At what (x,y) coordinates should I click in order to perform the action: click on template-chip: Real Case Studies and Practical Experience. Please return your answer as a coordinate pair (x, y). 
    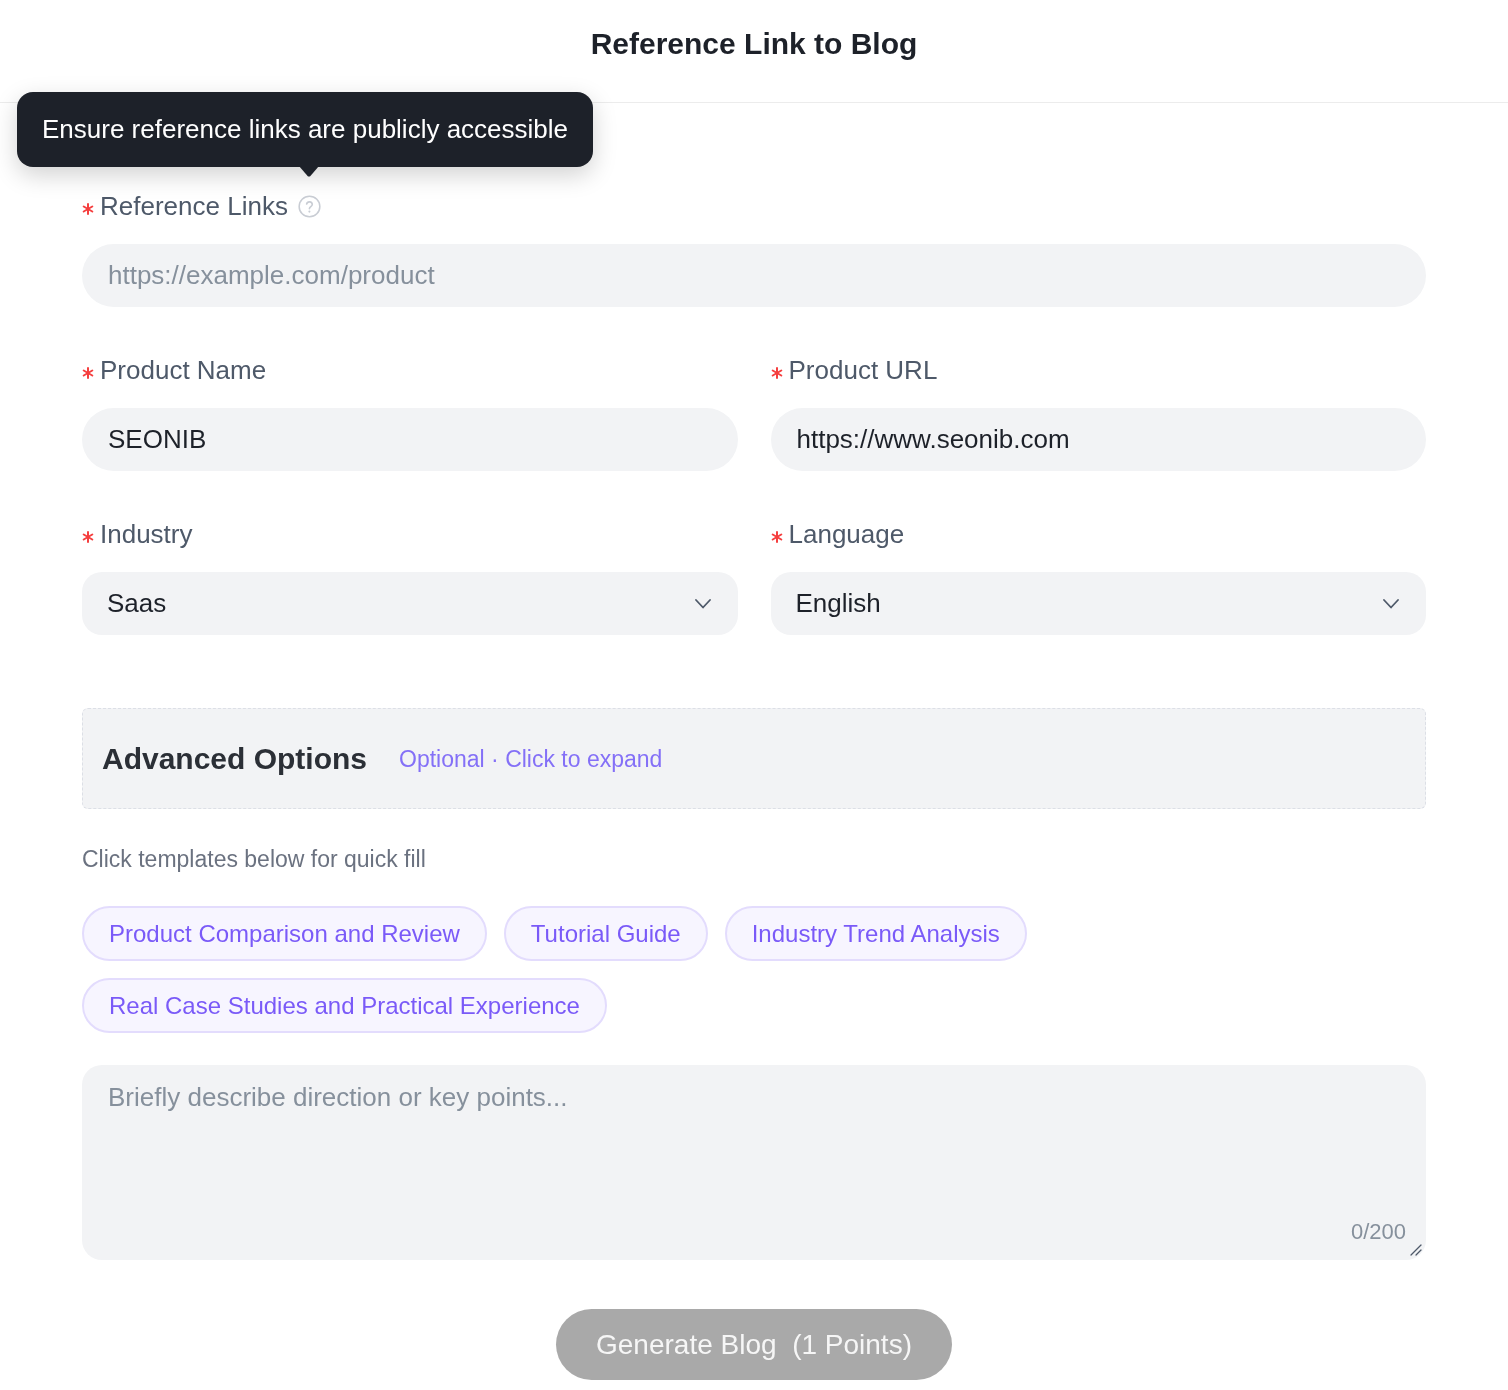
    Looking at the image, I should click on (344, 1005).